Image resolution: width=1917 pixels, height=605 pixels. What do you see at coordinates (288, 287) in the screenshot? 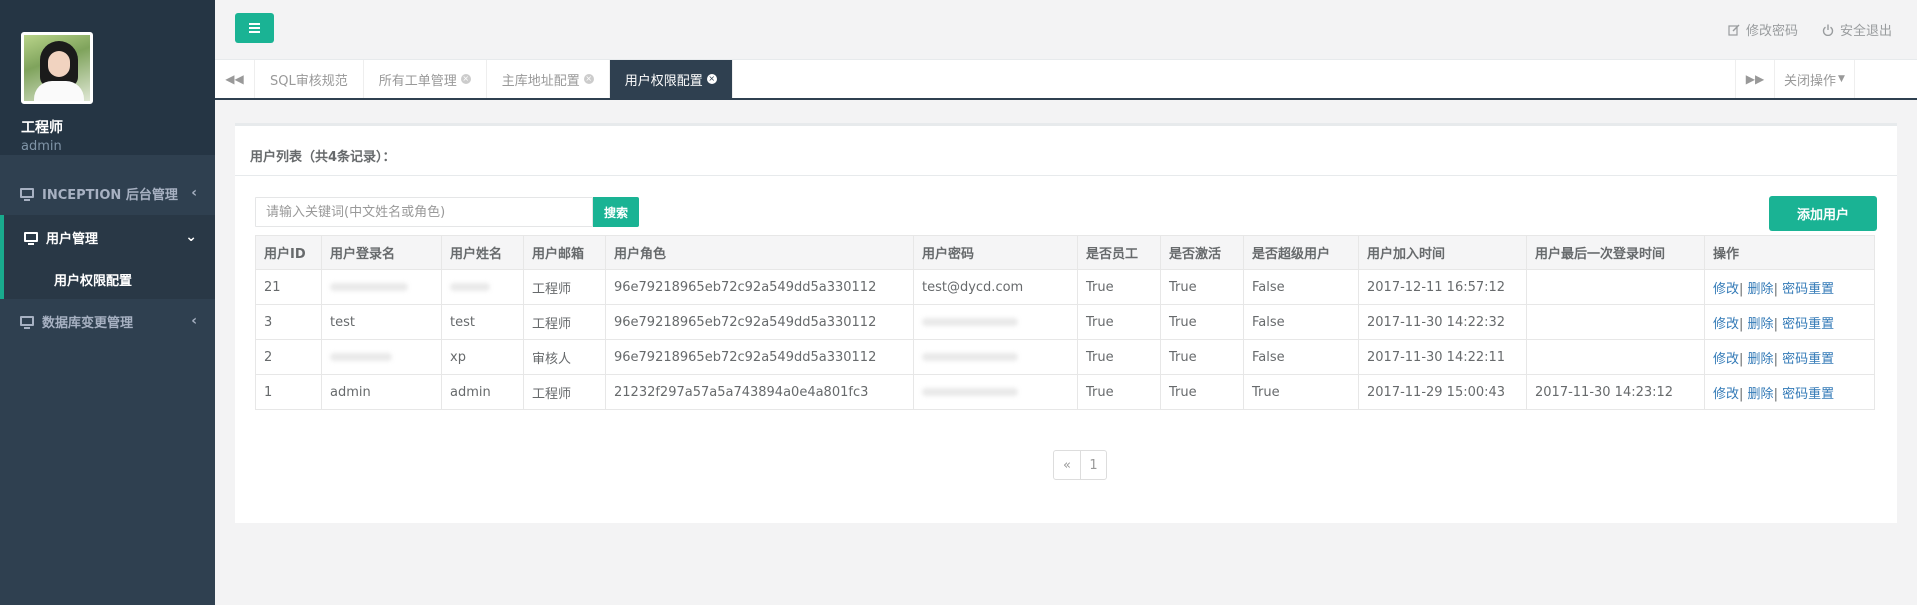
I see `cell-id: 21` at bounding box center [288, 287].